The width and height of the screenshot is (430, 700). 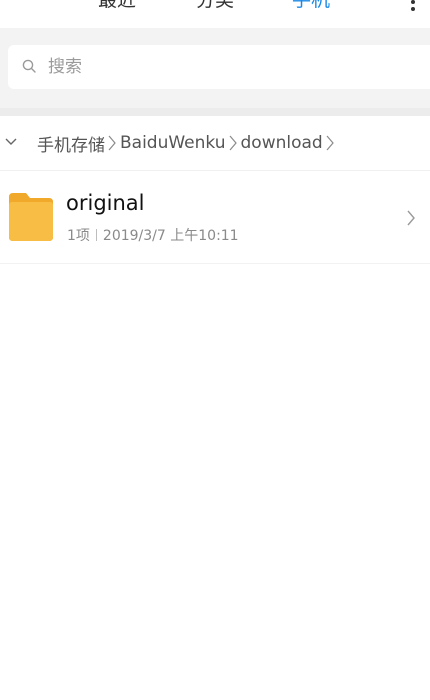 I want to click on breadcrumb-path: 手机存储 BaiduWenku download, so click(x=187, y=143).